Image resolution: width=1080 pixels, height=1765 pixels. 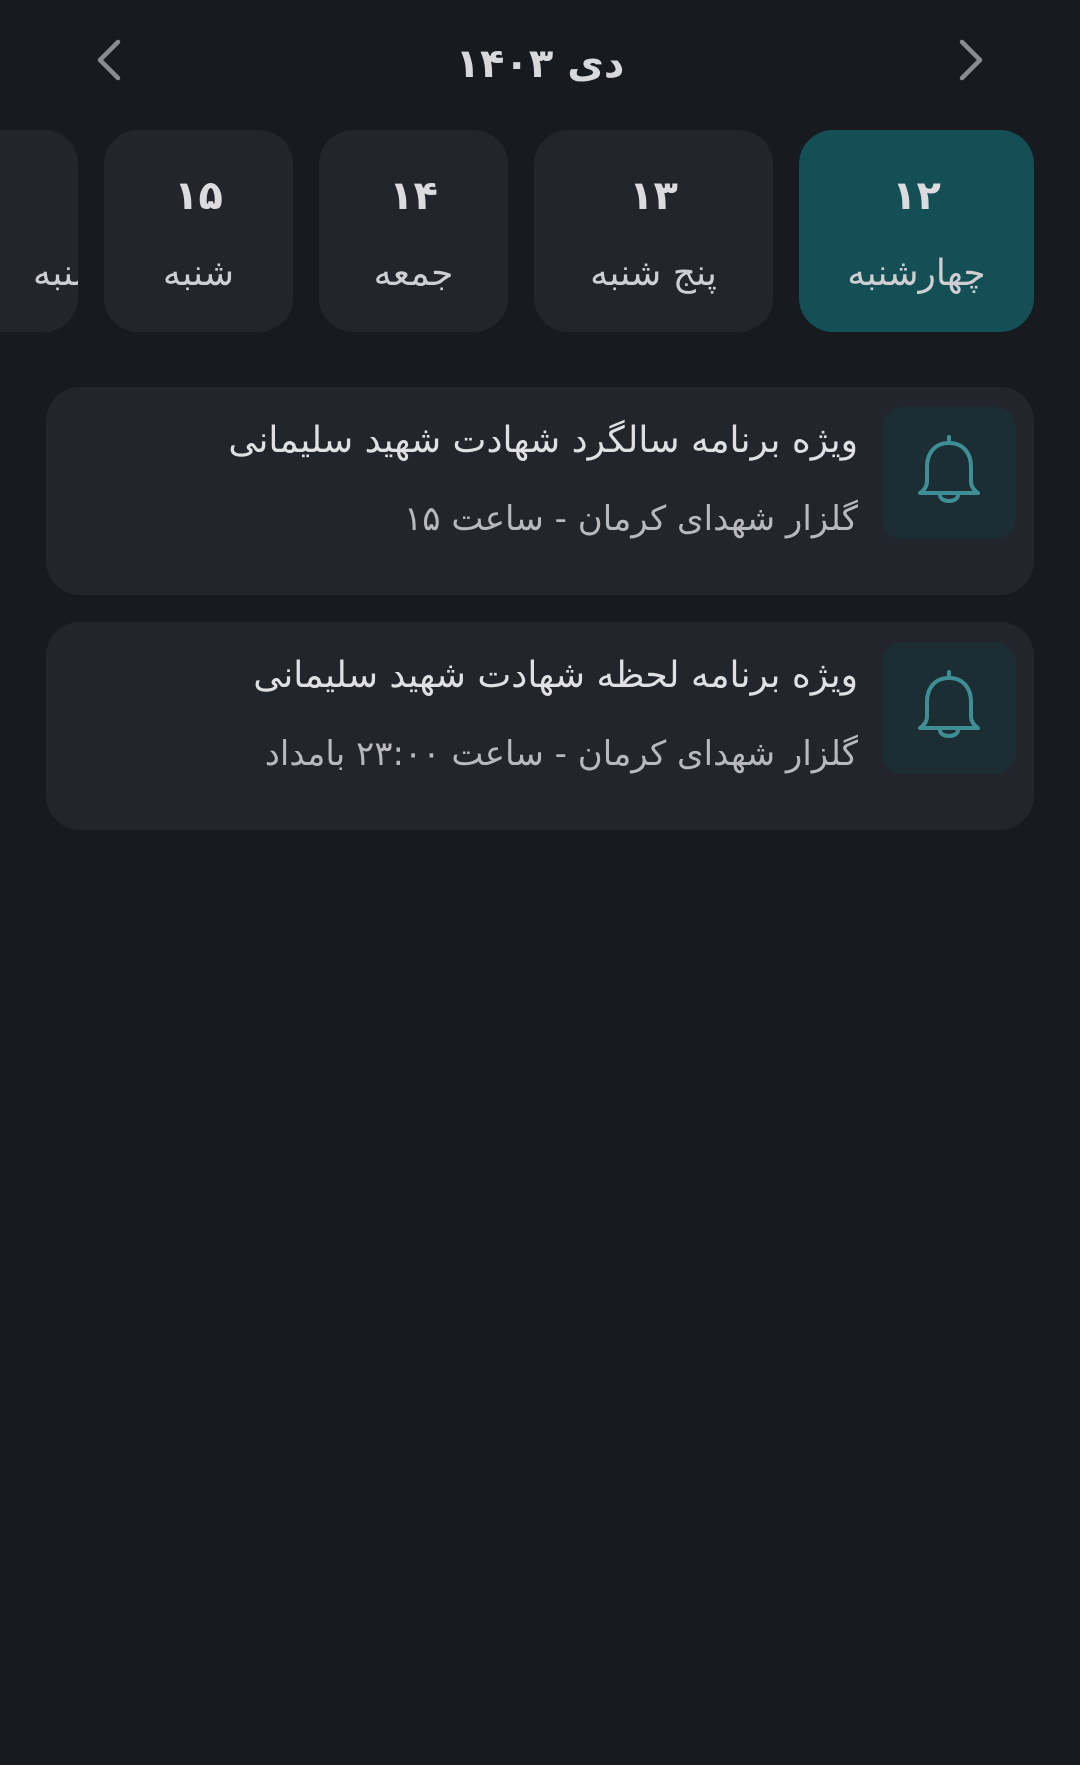 I want to click on day-card: ۱۵ شنبه, so click(x=198, y=231).